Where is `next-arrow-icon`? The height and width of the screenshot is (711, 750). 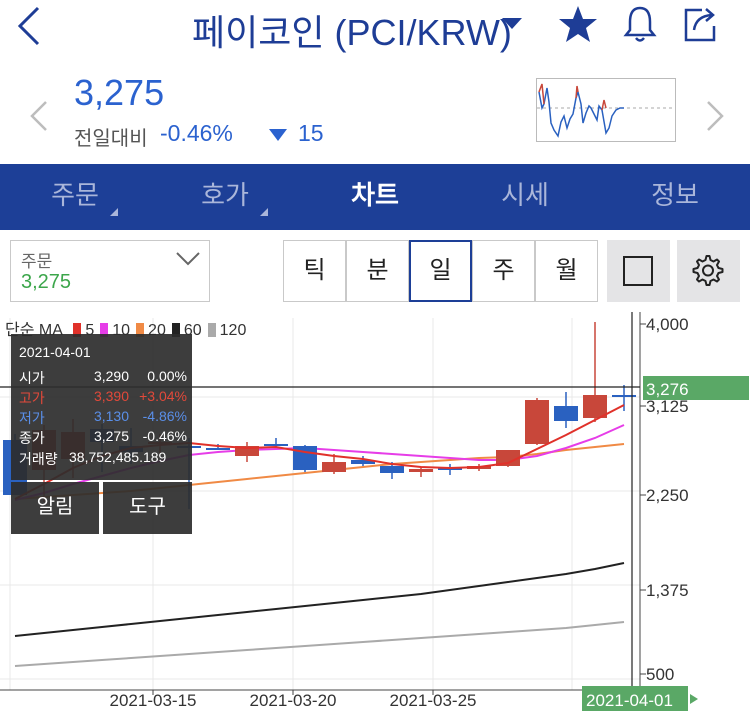 next-arrow-icon is located at coordinates (715, 116).